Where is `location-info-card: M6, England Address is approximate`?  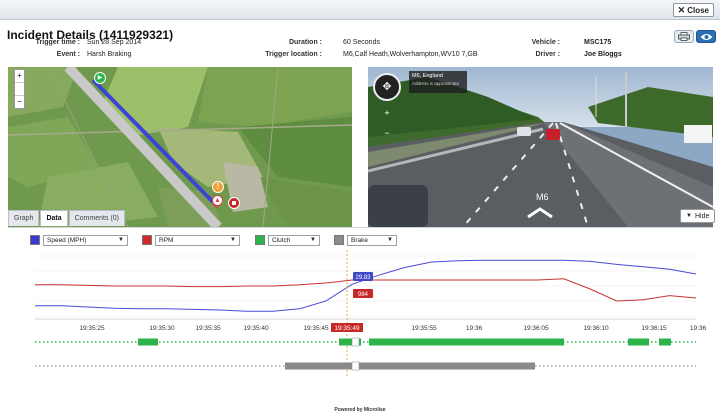
location-info-card: M6, England Address is approximate is located at coordinates (438, 82).